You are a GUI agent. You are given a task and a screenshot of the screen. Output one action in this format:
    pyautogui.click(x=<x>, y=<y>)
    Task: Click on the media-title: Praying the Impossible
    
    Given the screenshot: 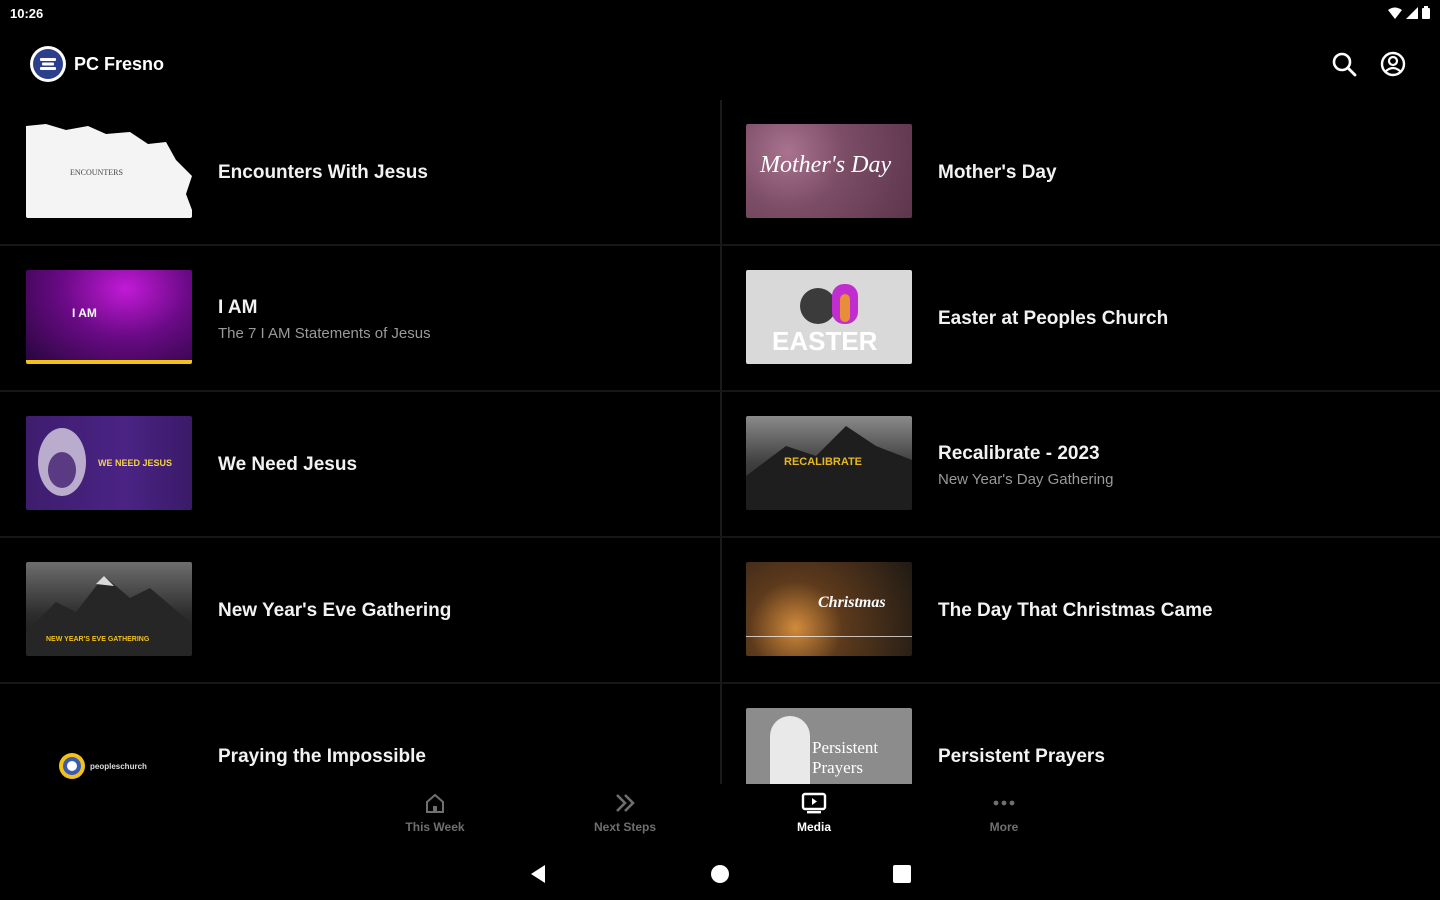 What is the action you would take?
    pyautogui.click(x=322, y=756)
    